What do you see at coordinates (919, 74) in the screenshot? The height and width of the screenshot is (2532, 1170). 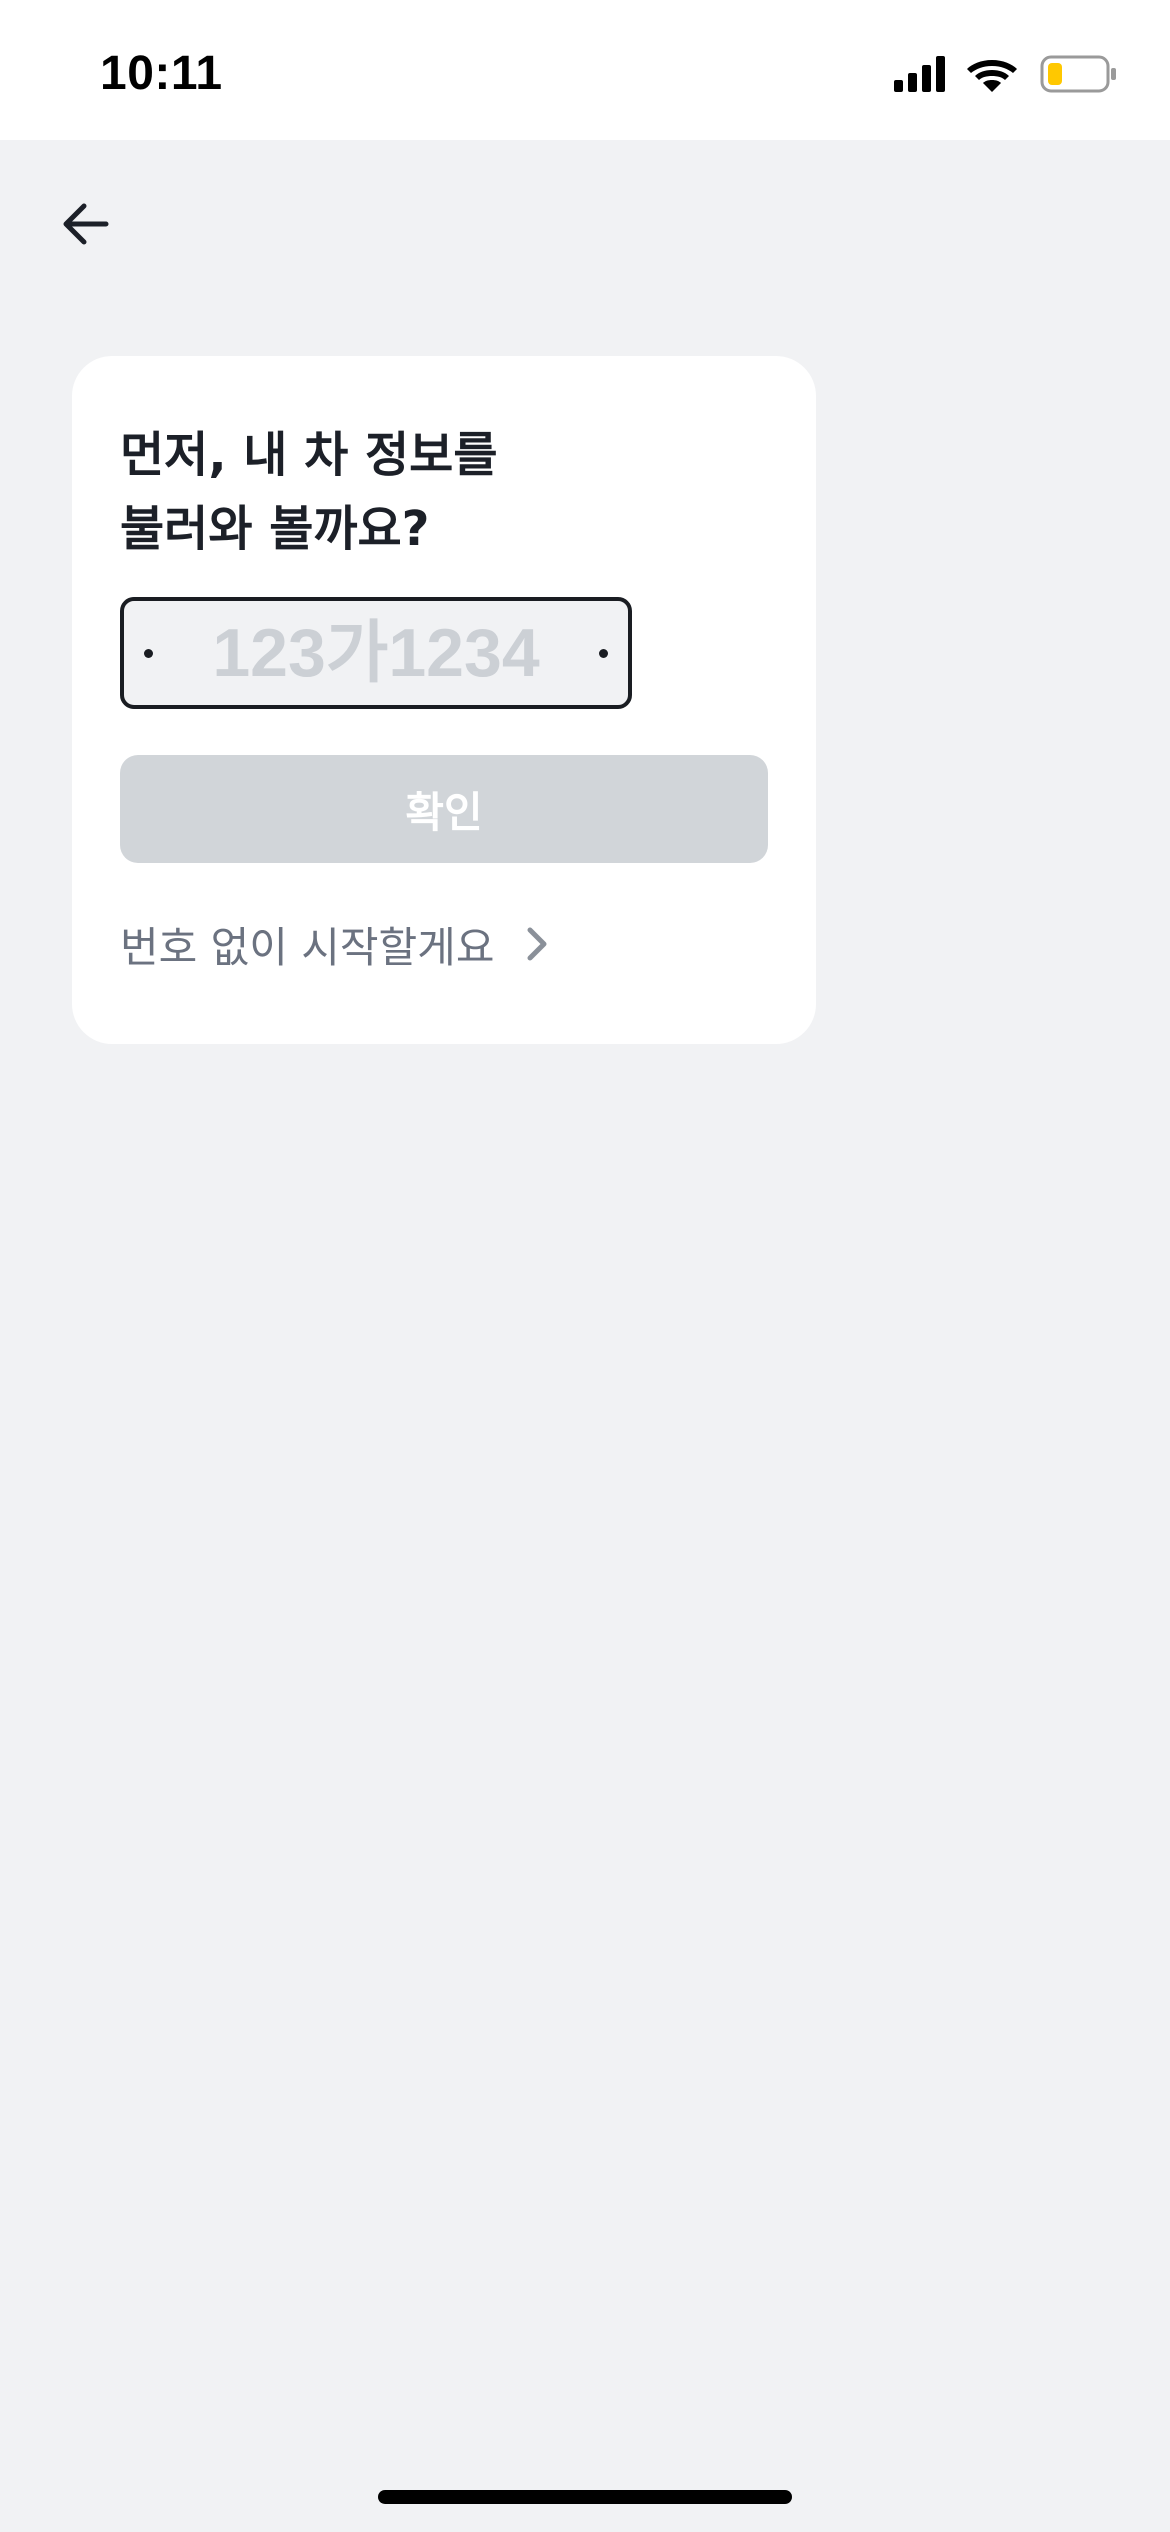 I see `signal-icon` at bounding box center [919, 74].